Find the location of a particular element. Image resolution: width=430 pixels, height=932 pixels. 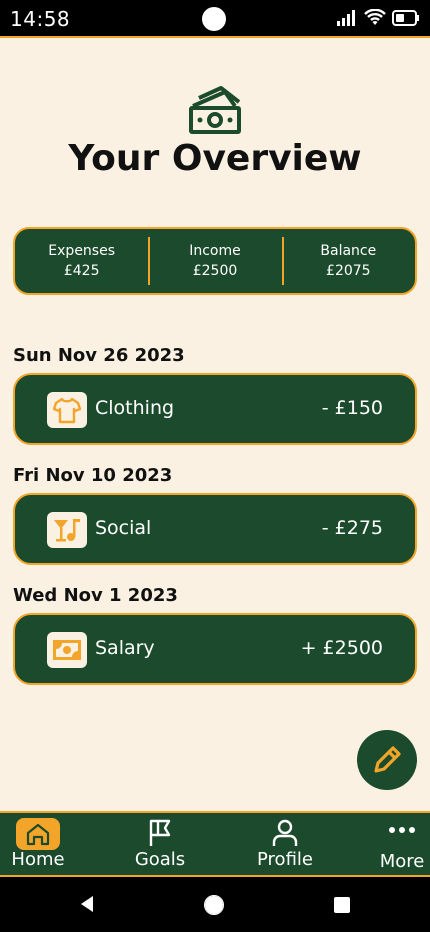

transaction-amount: - £150 is located at coordinates (352, 408).